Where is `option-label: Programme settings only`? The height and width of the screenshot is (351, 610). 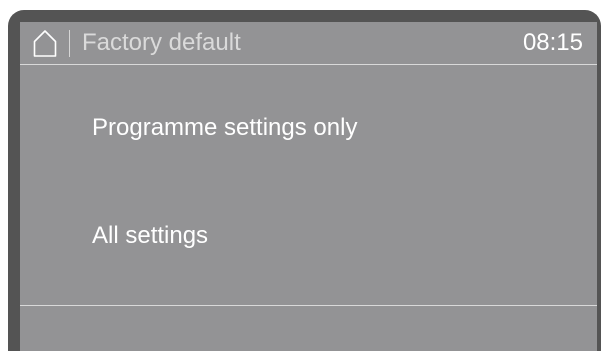
option-label: Programme settings only is located at coordinates (225, 127).